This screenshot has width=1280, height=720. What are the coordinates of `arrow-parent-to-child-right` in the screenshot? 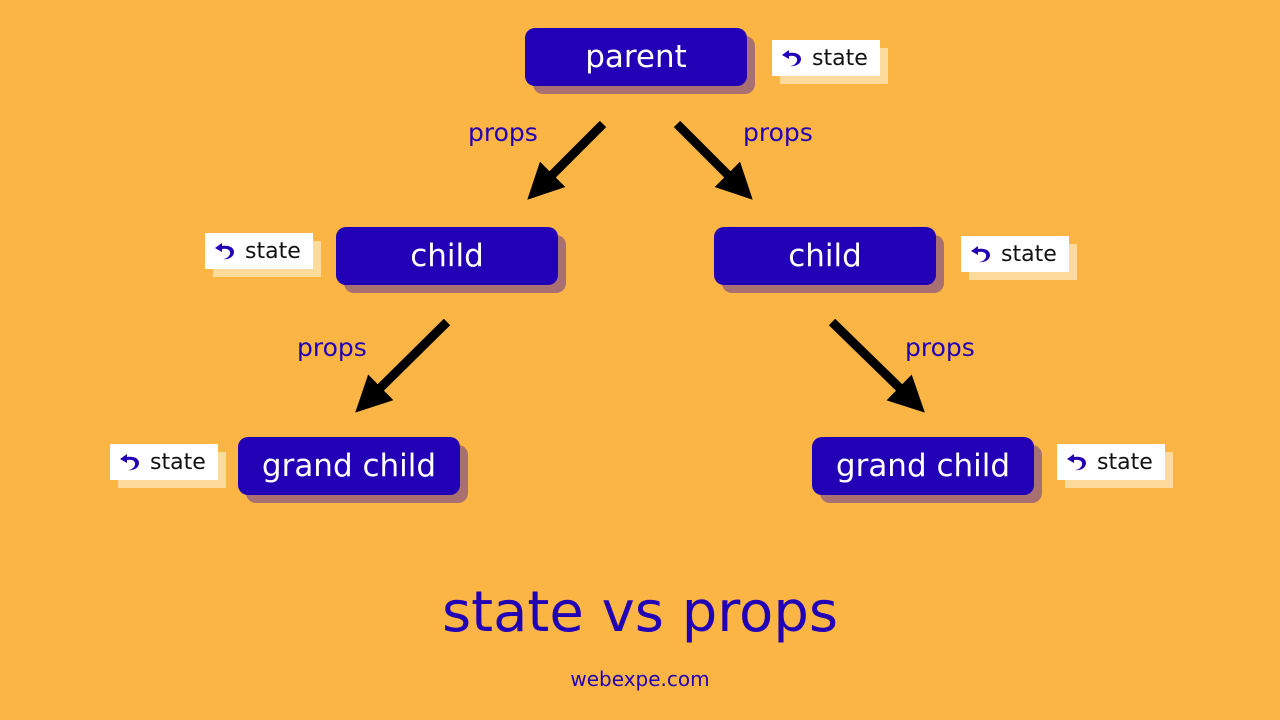 It's located at (713, 160).